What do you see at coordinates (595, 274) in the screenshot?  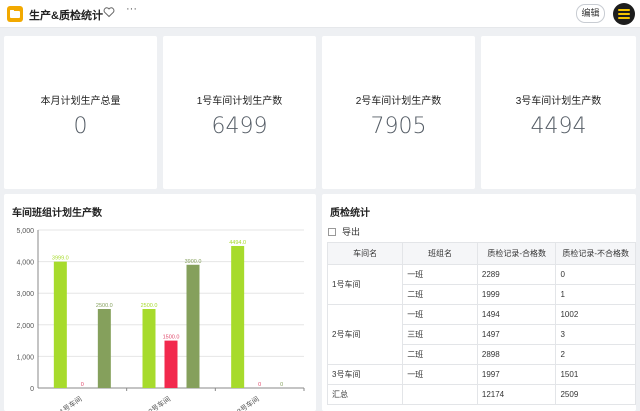 I see `fail-cell: 0` at bounding box center [595, 274].